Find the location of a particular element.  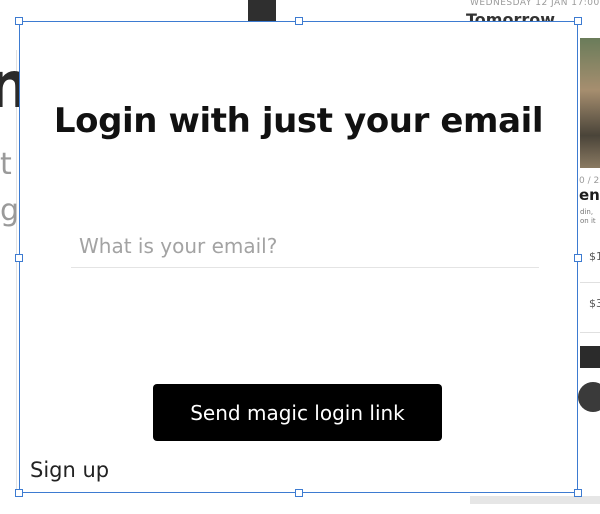

resize-handle-left is located at coordinates (19, 258).